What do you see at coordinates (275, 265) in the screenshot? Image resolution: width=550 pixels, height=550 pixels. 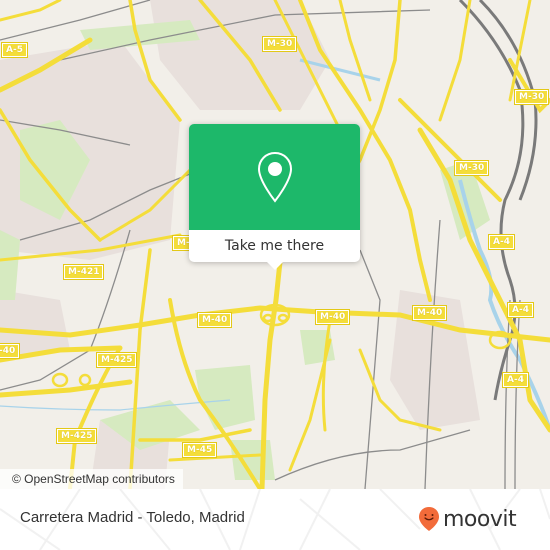 I see `popup-pointer` at bounding box center [275, 265].